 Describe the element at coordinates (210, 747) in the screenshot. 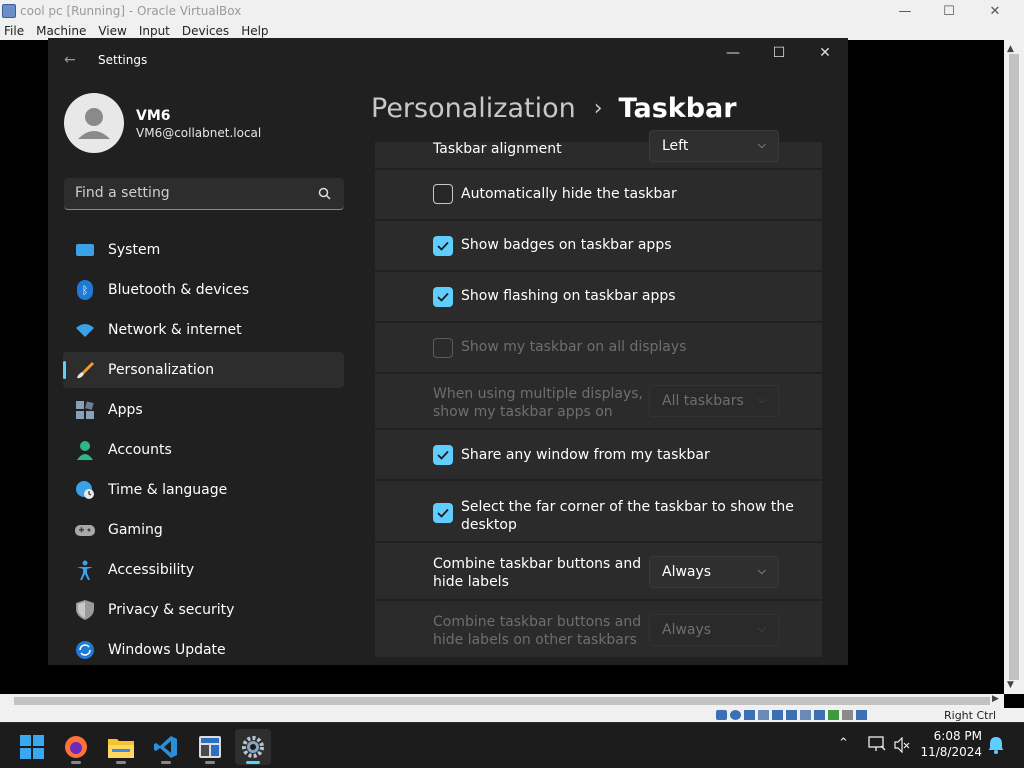

I see `taskbar-calculator` at that location.